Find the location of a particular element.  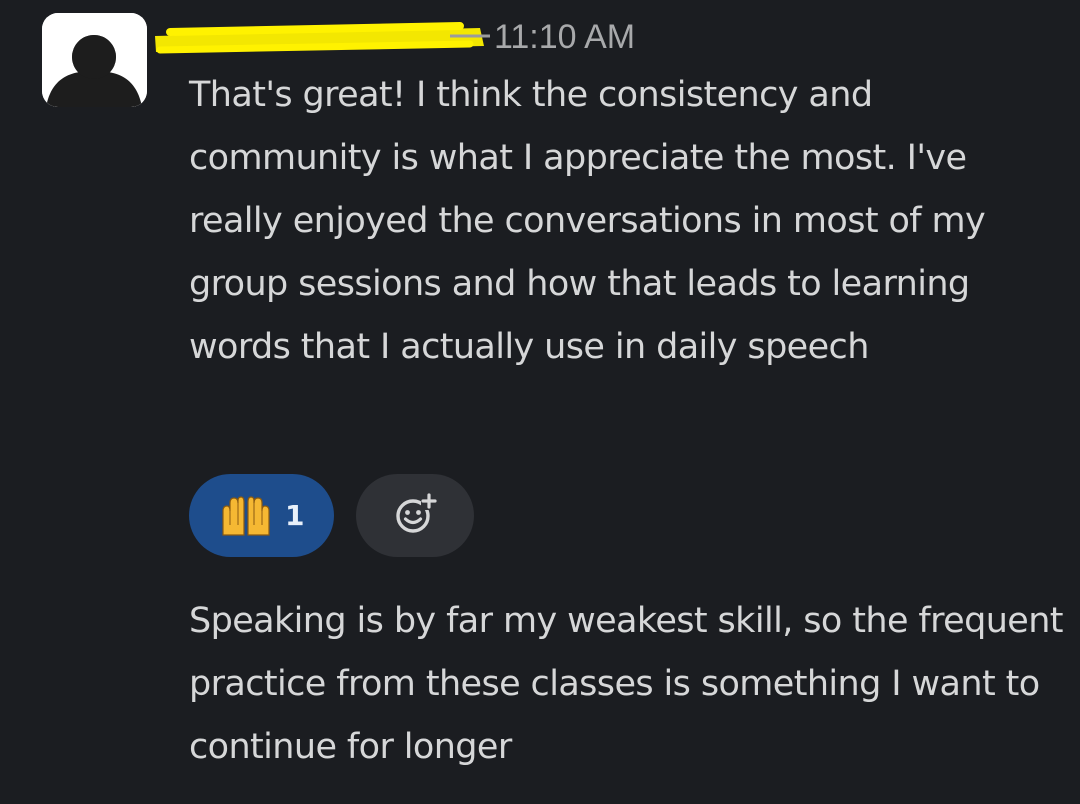

reaction-count: 1 is located at coordinates (295, 515).